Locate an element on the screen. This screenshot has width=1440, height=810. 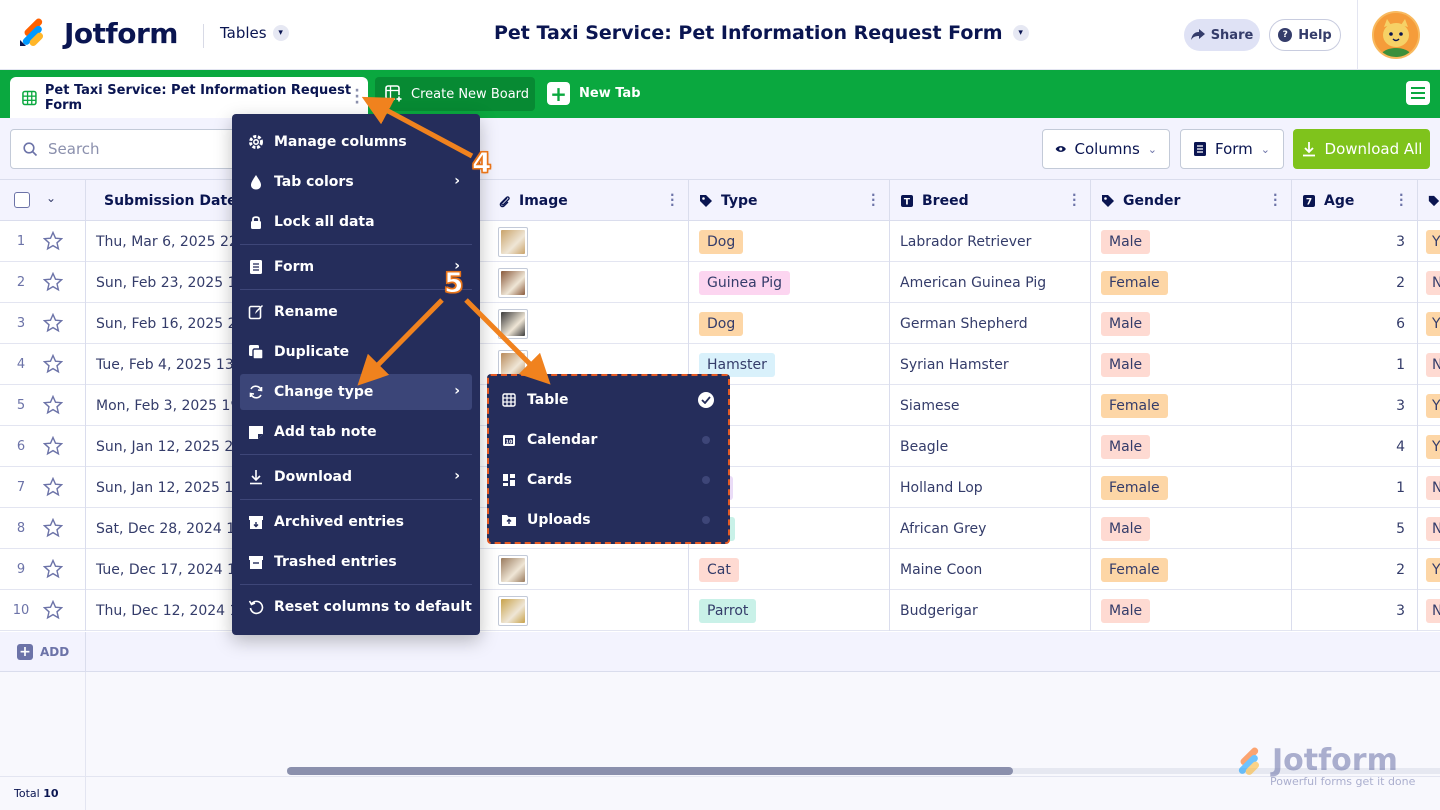
submenu-item-calendar: 10 Calendar is located at coordinates (609, 440).